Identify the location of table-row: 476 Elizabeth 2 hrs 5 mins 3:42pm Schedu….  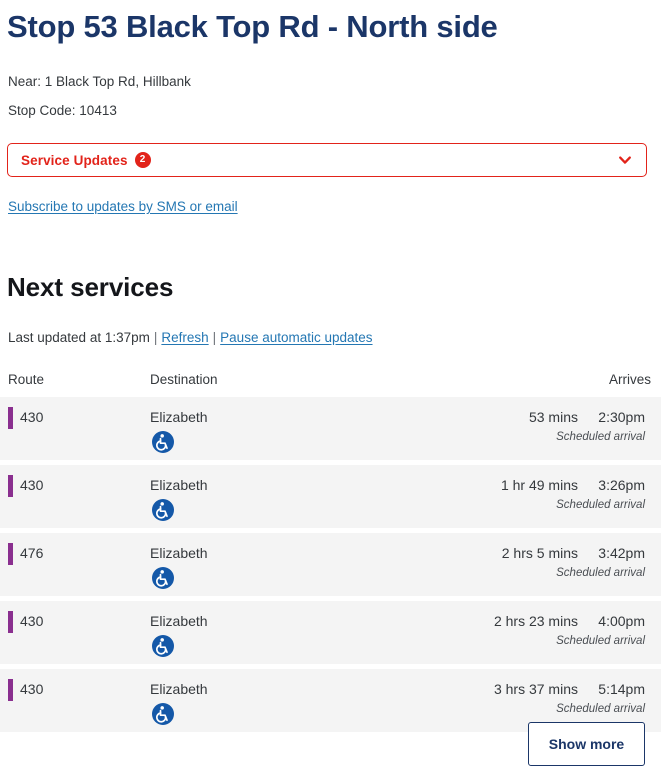
(330, 564).